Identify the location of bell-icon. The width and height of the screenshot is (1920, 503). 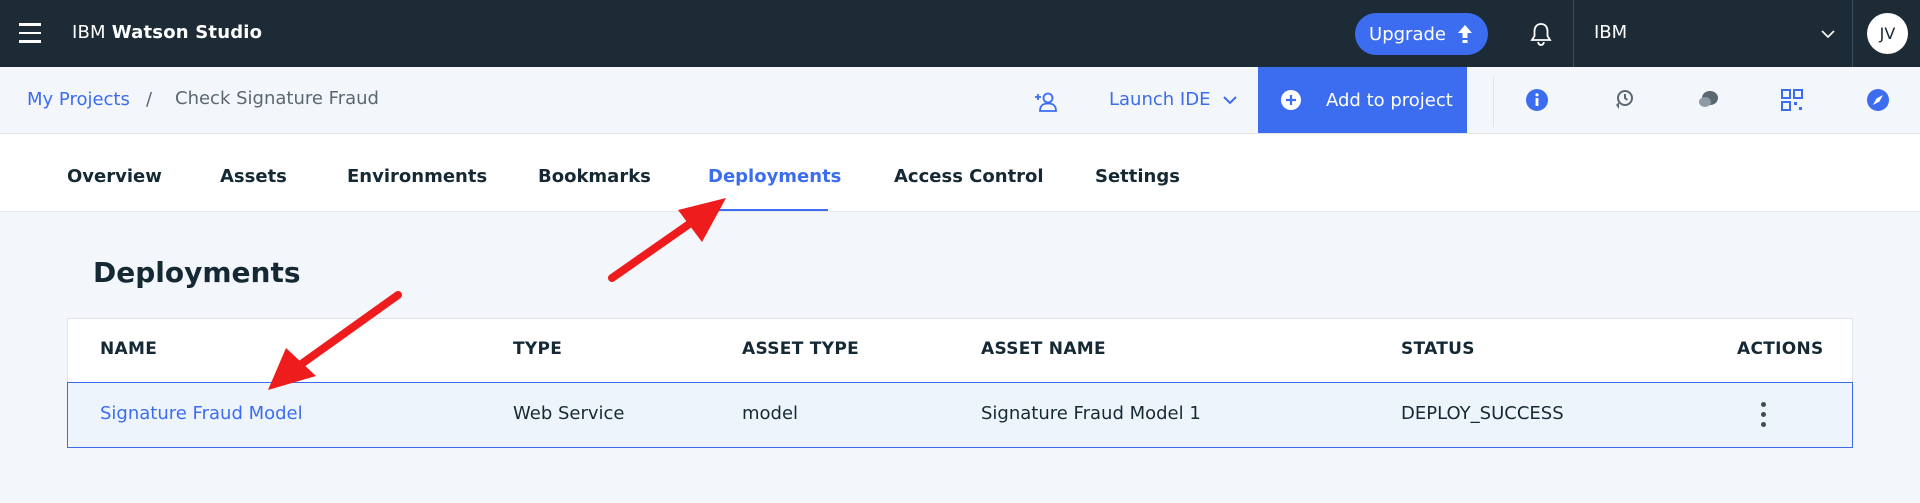
(1541, 34).